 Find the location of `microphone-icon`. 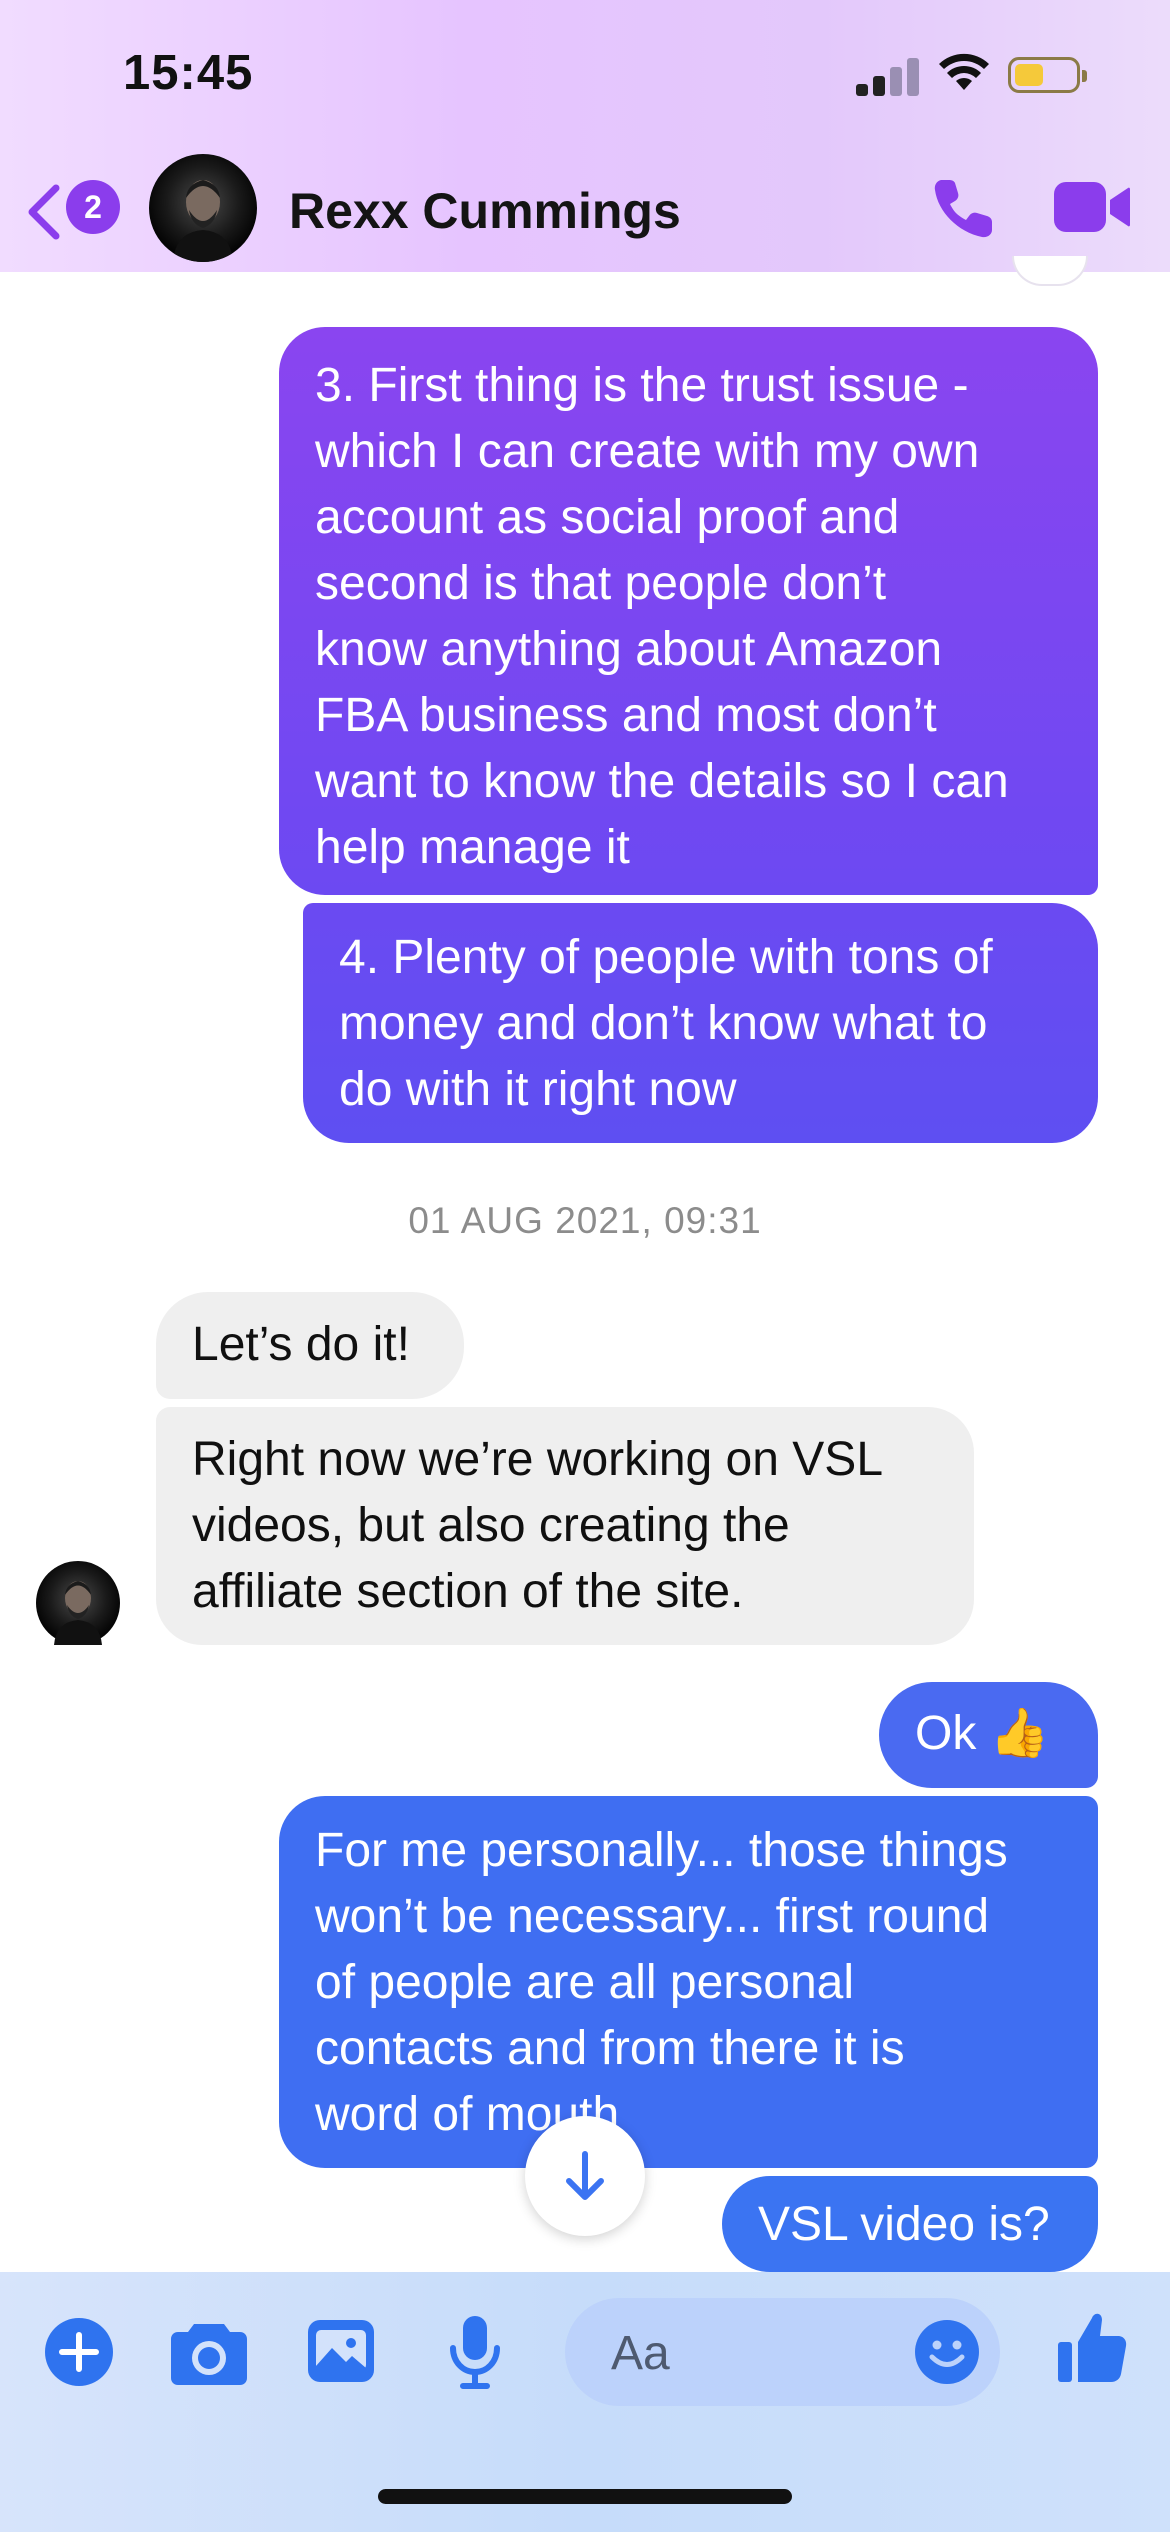

microphone-icon is located at coordinates (475, 2352).